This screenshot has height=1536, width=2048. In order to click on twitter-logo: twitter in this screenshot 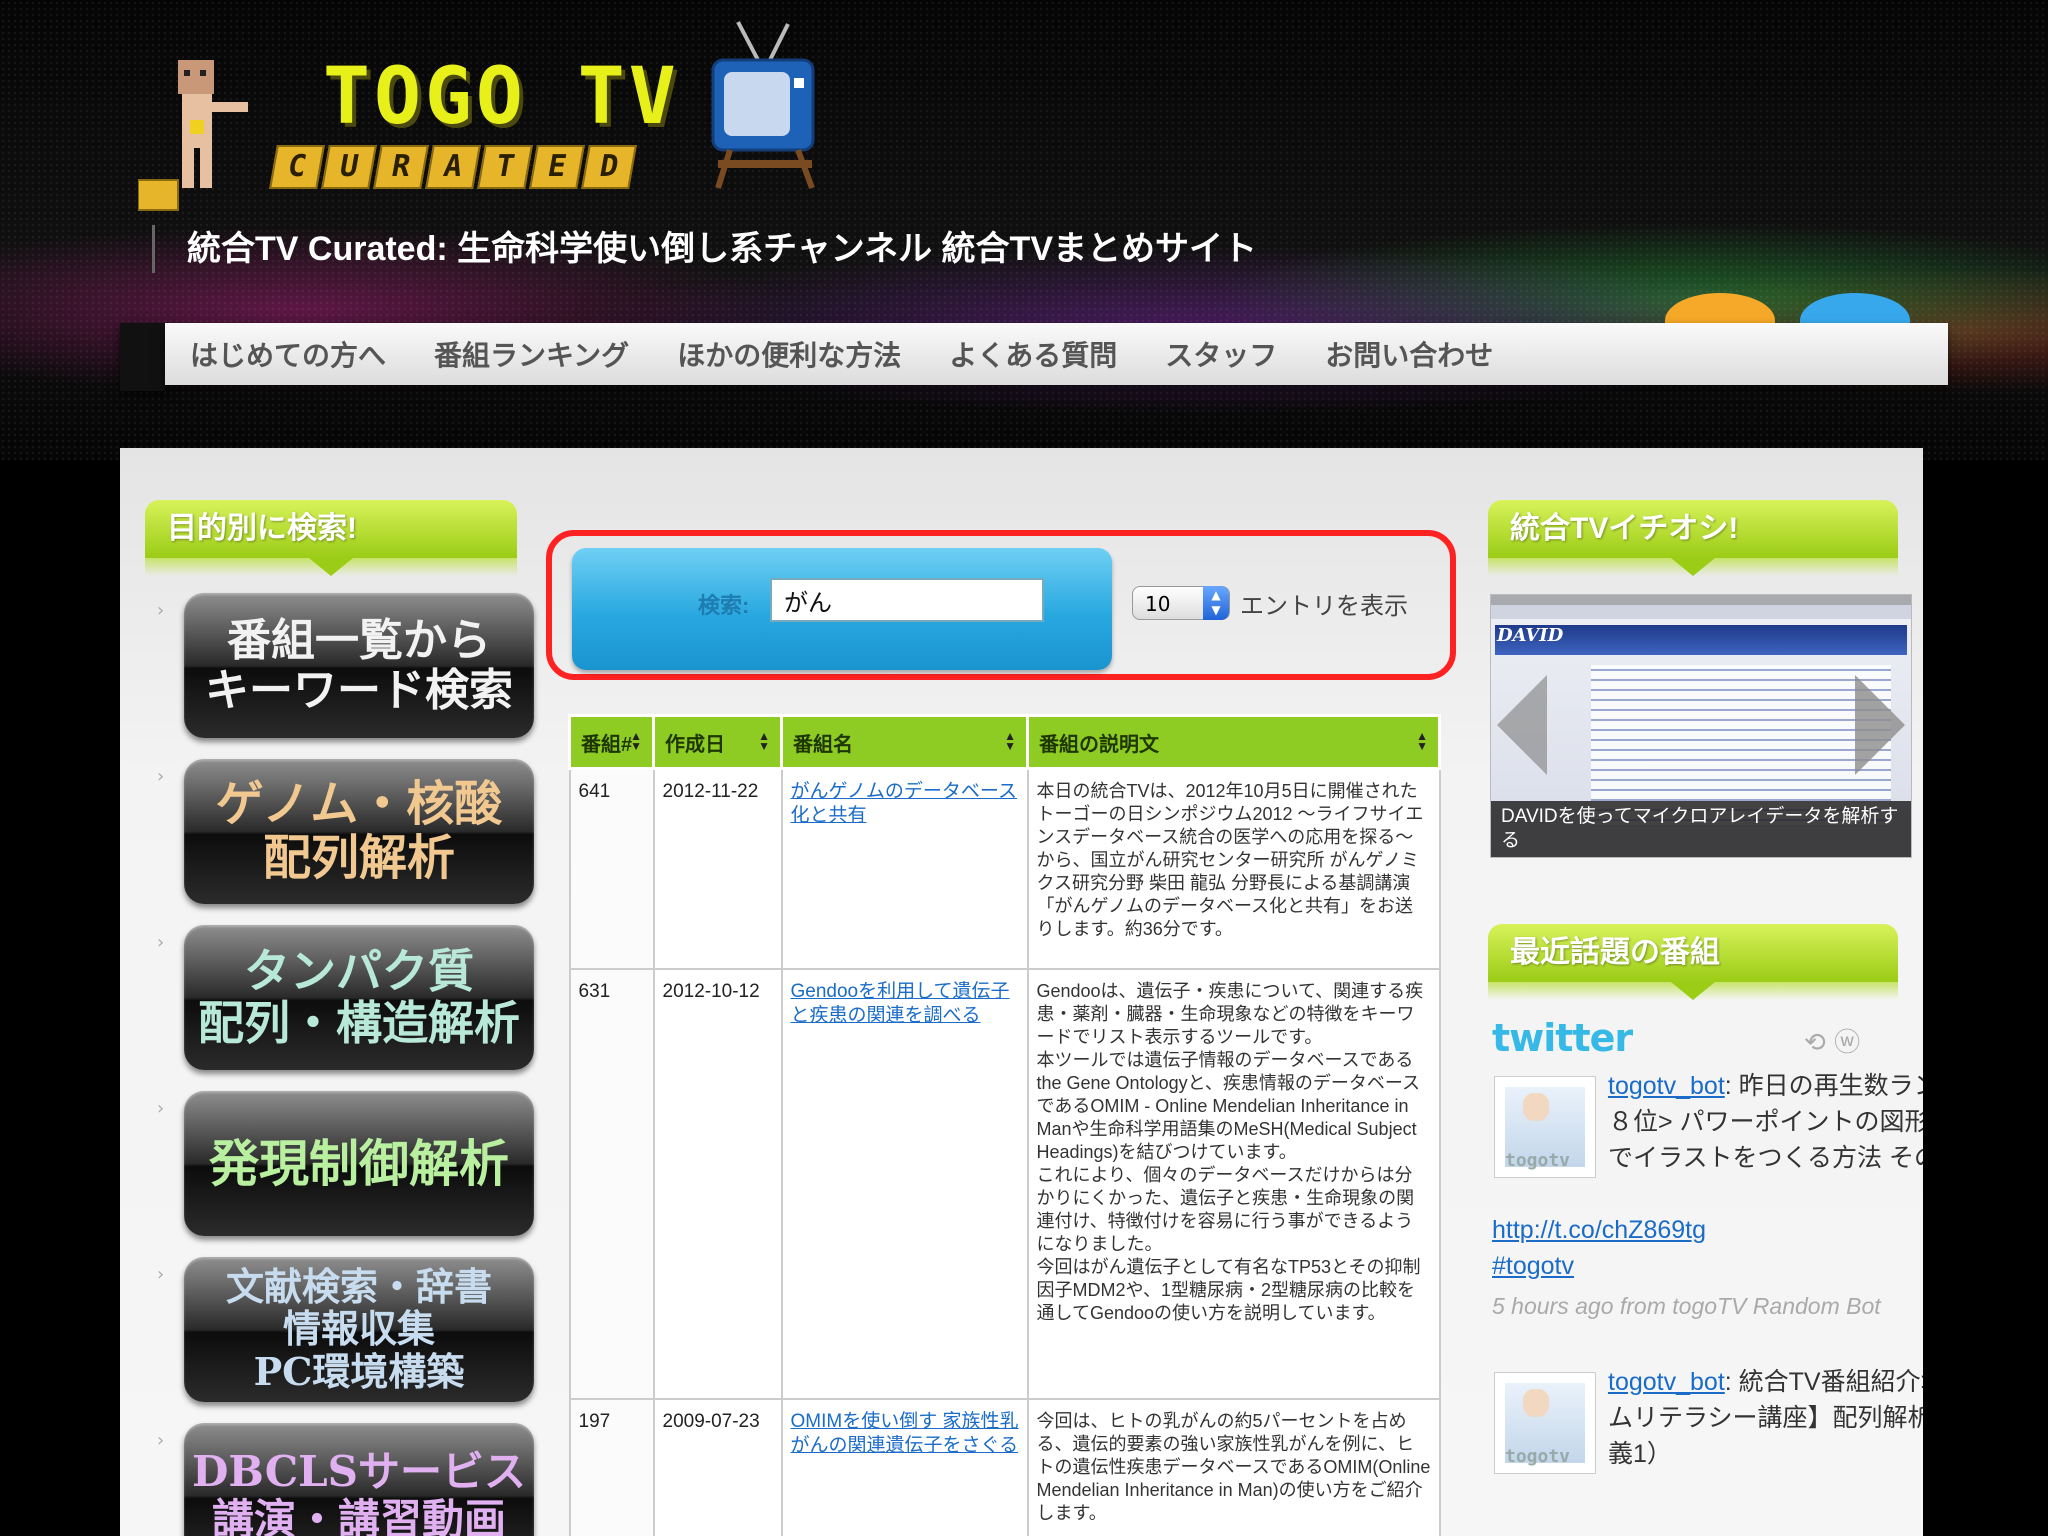, I will do `click(1562, 1038)`.